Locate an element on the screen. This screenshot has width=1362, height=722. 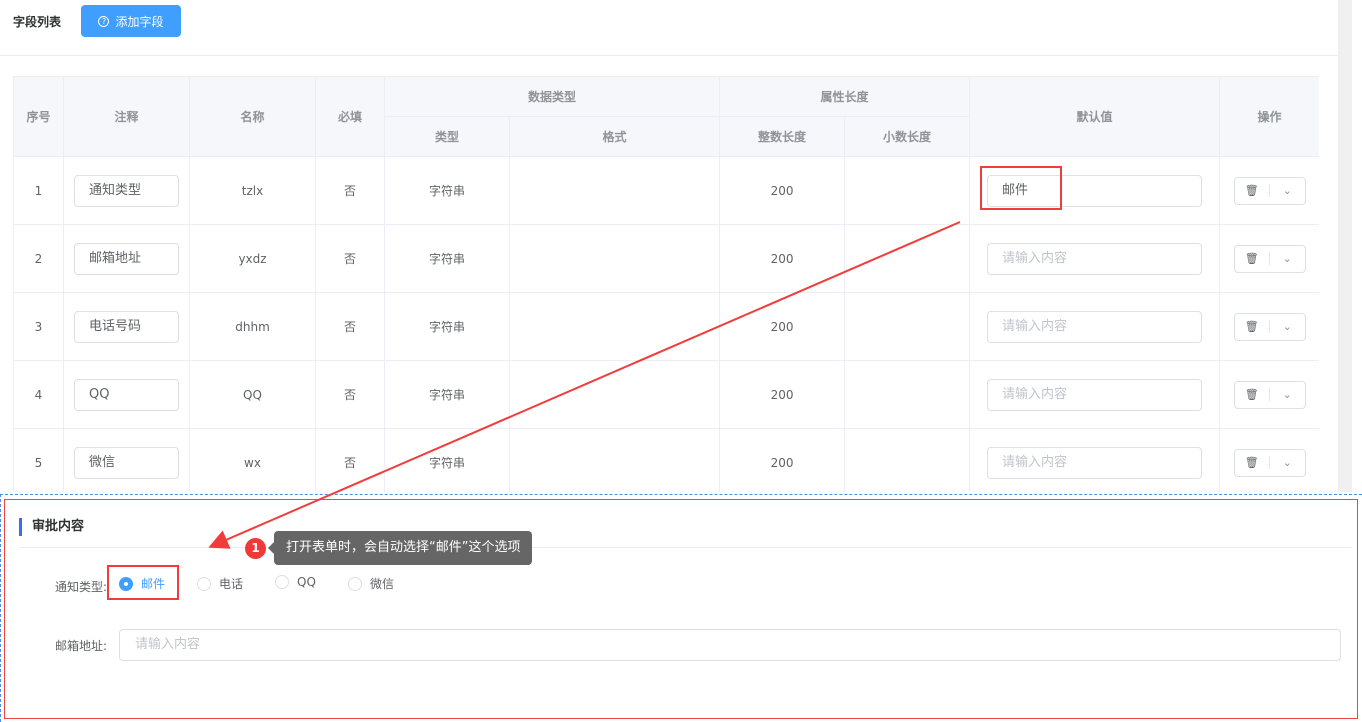
page-title: 字段列表 is located at coordinates (37, 22).